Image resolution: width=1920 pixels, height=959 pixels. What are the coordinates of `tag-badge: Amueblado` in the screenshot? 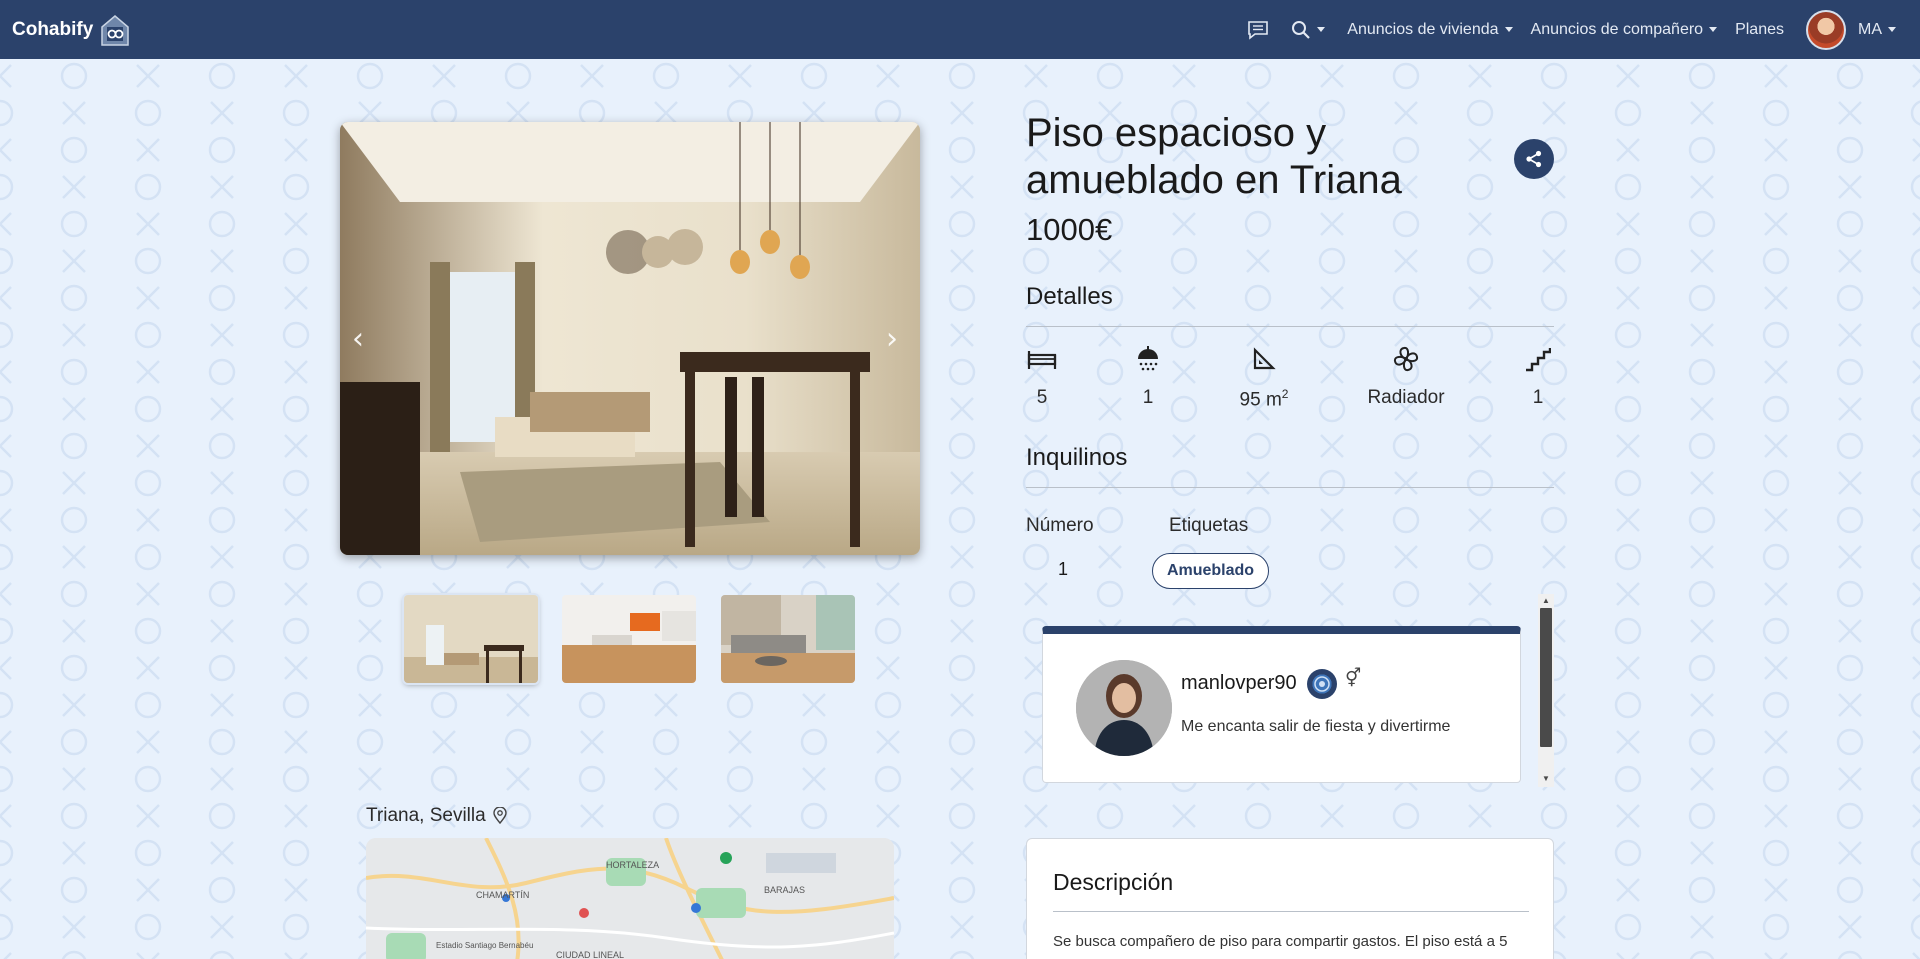 It's located at (1210, 571).